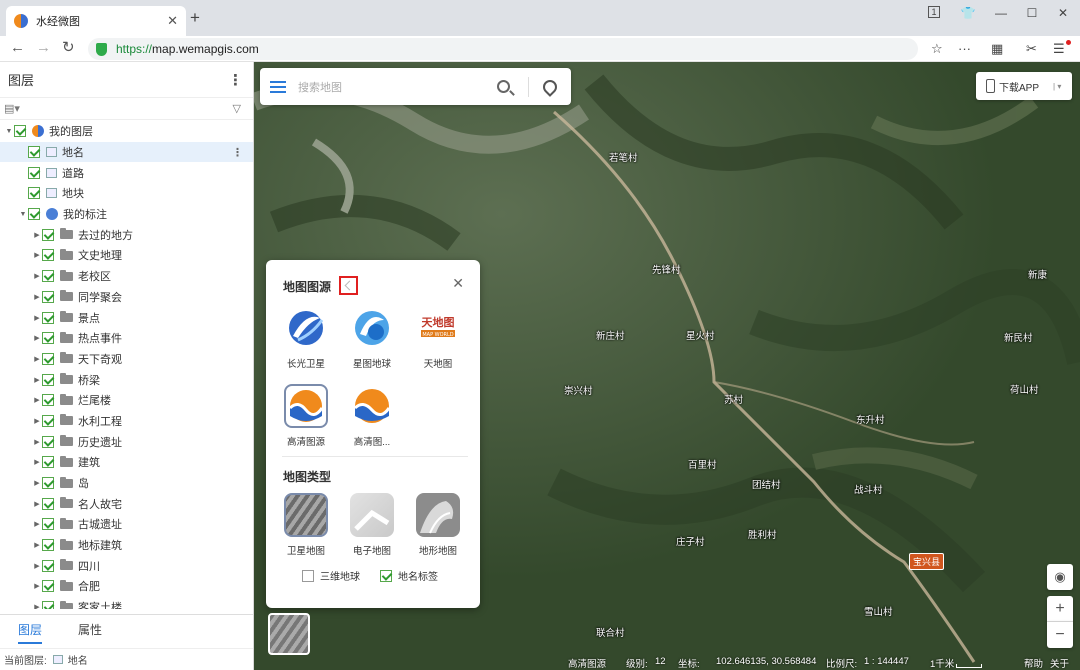  I want to click on tree-row: 地块, so click(126, 193).